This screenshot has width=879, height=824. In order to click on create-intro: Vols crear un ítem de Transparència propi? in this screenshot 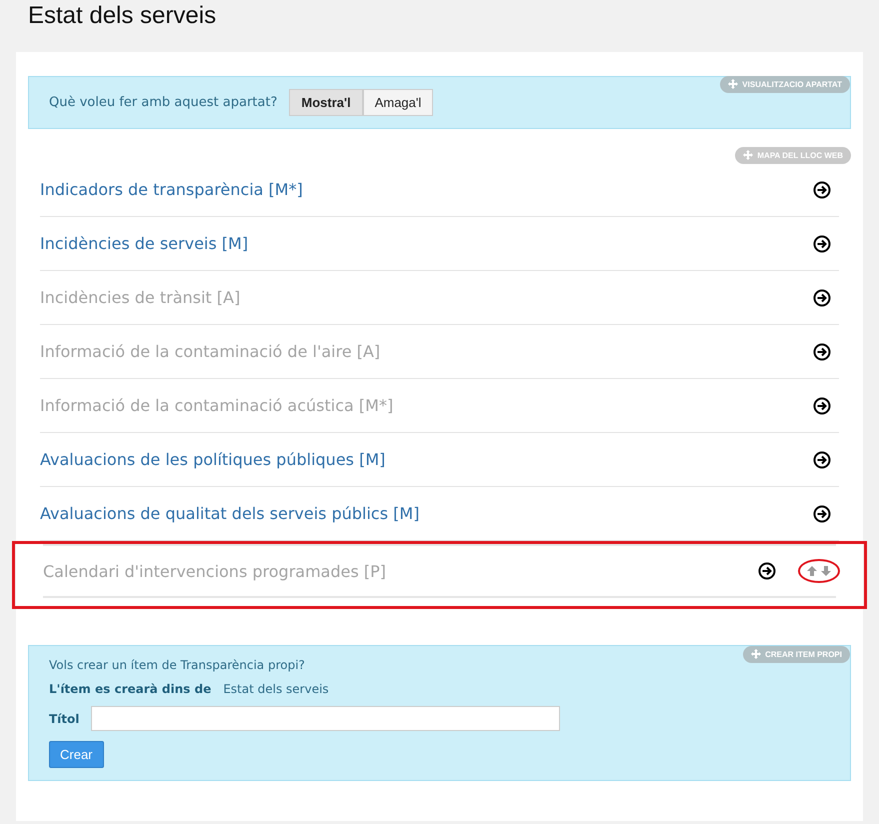, I will do `click(177, 665)`.